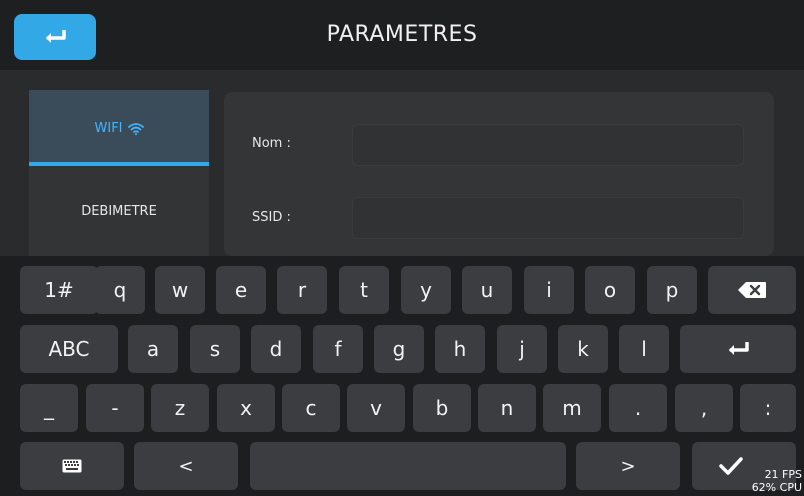 The image size is (804, 496). I want to click on enter-arrow-icon, so click(739, 348).